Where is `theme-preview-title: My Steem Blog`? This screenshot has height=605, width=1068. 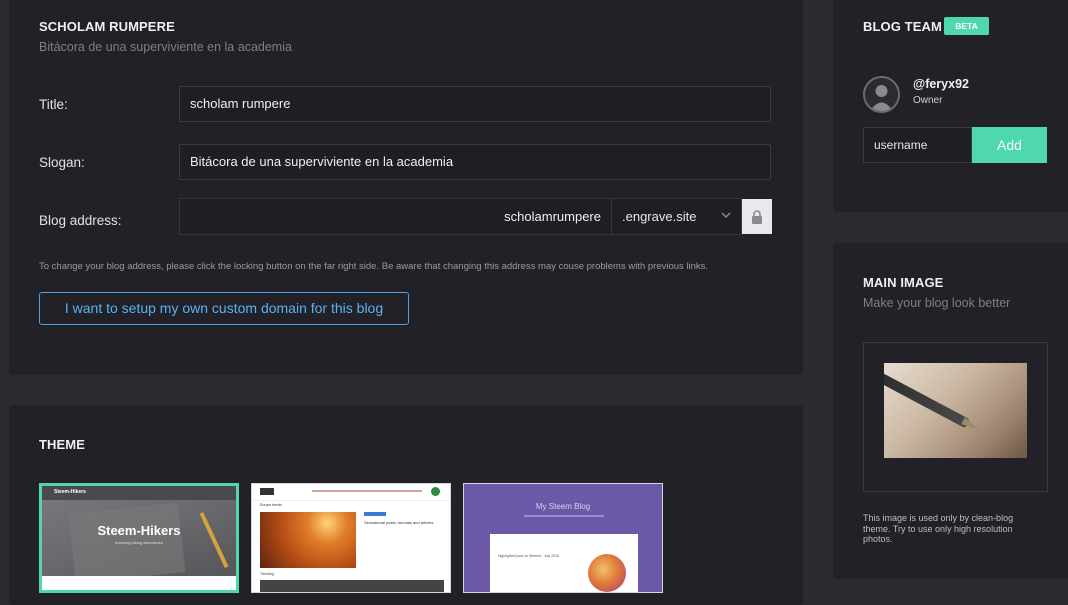
theme-preview-title: My Steem Blog is located at coordinates (563, 506).